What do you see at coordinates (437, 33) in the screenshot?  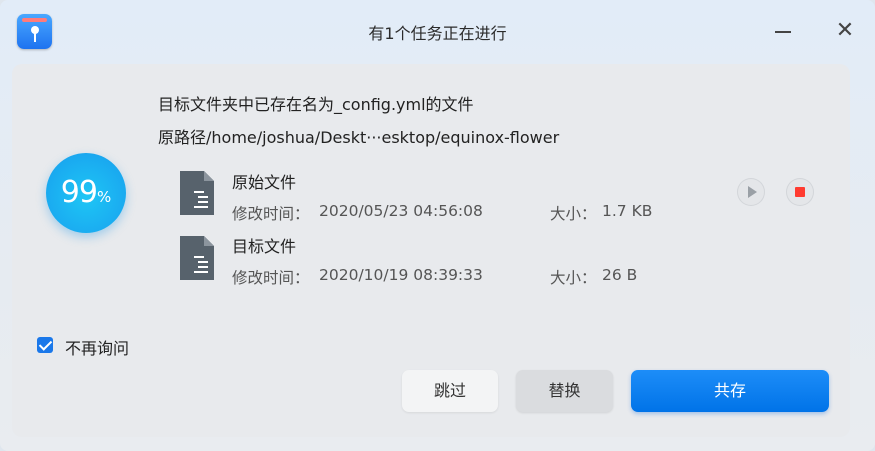 I see `window-title: 有1个任务正在进行` at bounding box center [437, 33].